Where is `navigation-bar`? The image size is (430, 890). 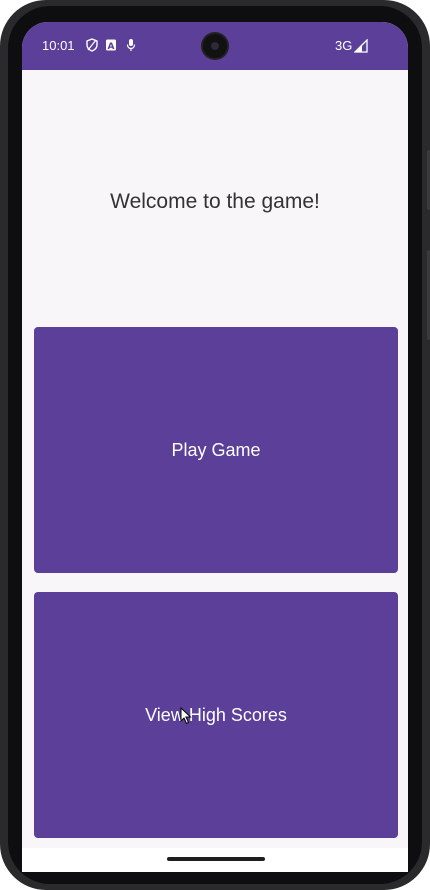 navigation-bar is located at coordinates (215, 860).